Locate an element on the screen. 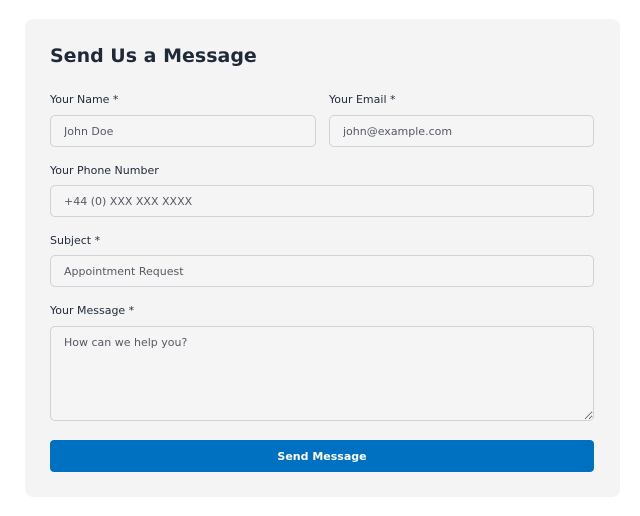 The image size is (640, 516). phone-input is located at coordinates (322, 201).